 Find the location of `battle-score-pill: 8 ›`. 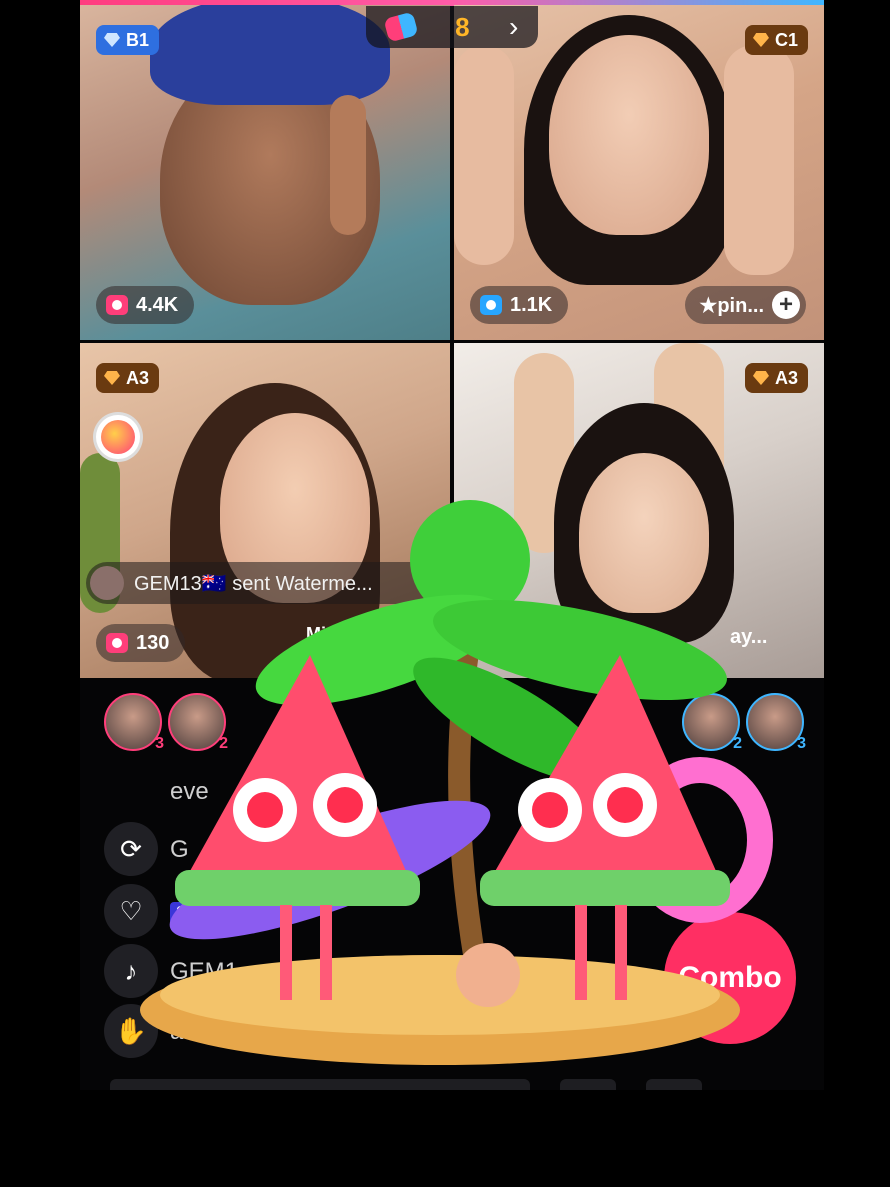

battle-score-pill: 8 › is located at coordinates (452, 27).